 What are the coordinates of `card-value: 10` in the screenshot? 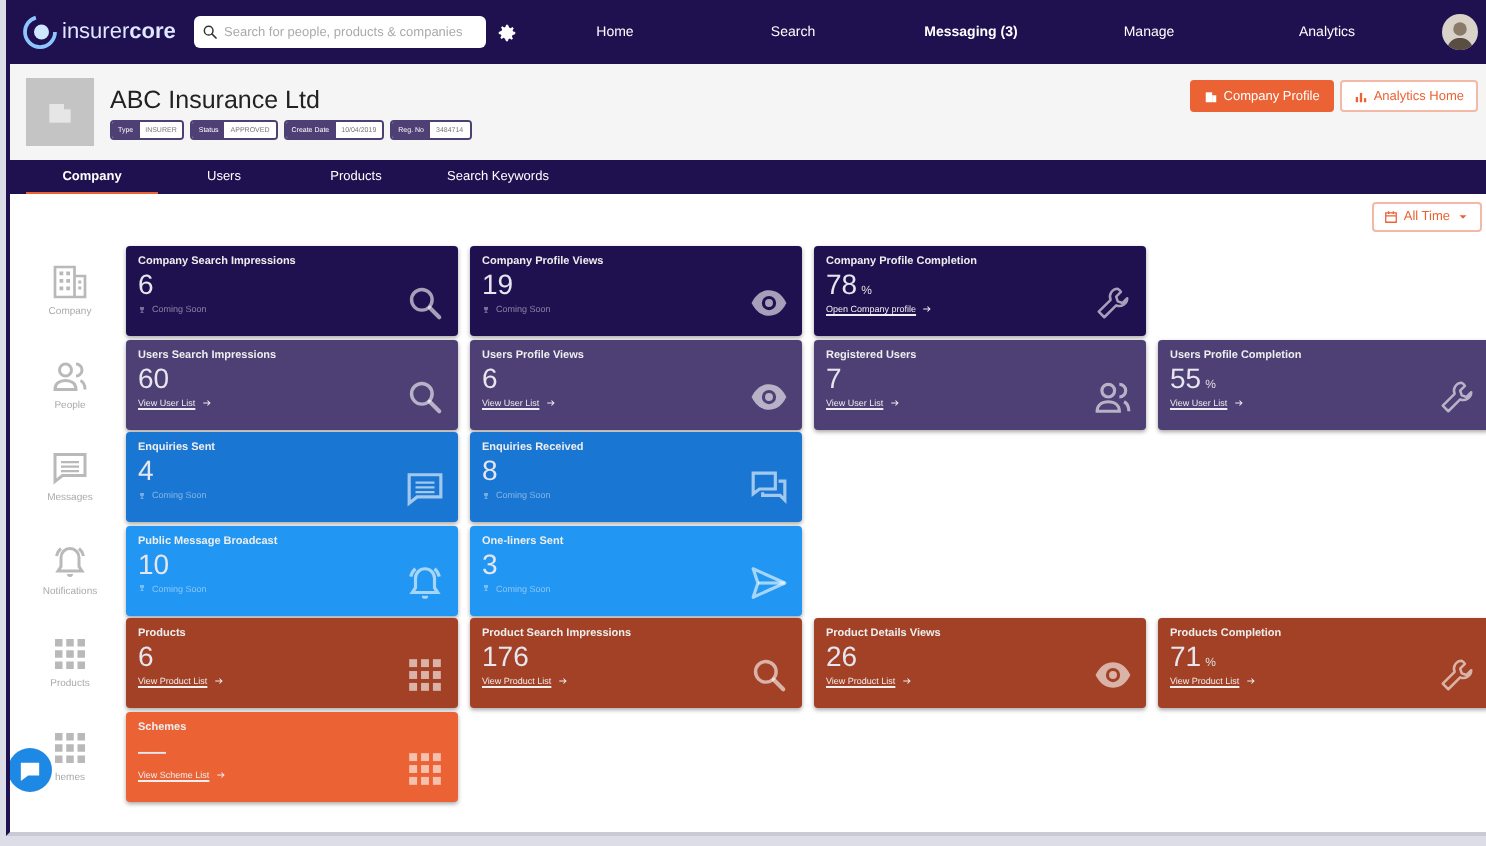 It's located at (154, 564).